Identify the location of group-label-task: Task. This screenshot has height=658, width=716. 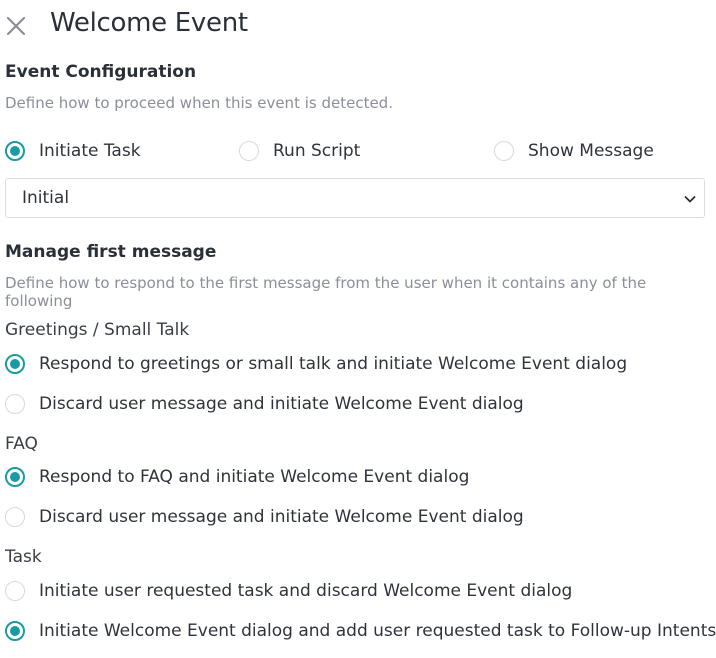
(23, 557).